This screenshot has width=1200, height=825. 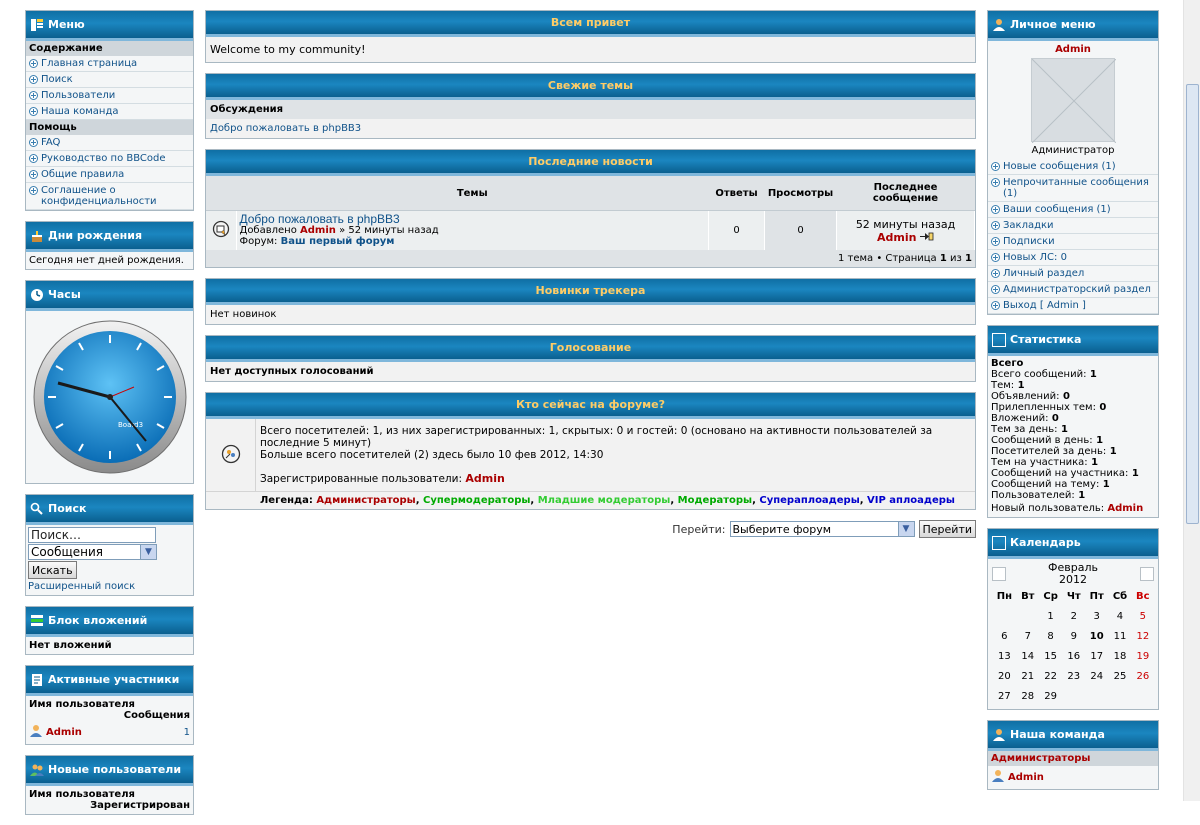 I want to click on online-registered-prefix: Зарегистрированные пользователи:, so click(x=361, y=479).